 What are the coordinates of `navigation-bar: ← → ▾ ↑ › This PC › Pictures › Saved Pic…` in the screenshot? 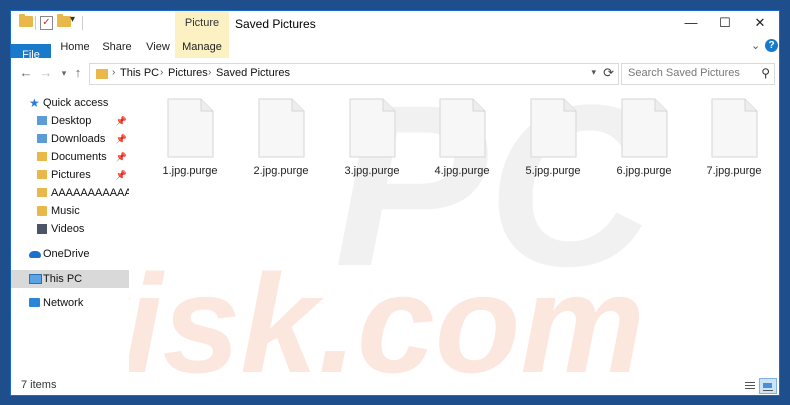 It's located at (395, 74).